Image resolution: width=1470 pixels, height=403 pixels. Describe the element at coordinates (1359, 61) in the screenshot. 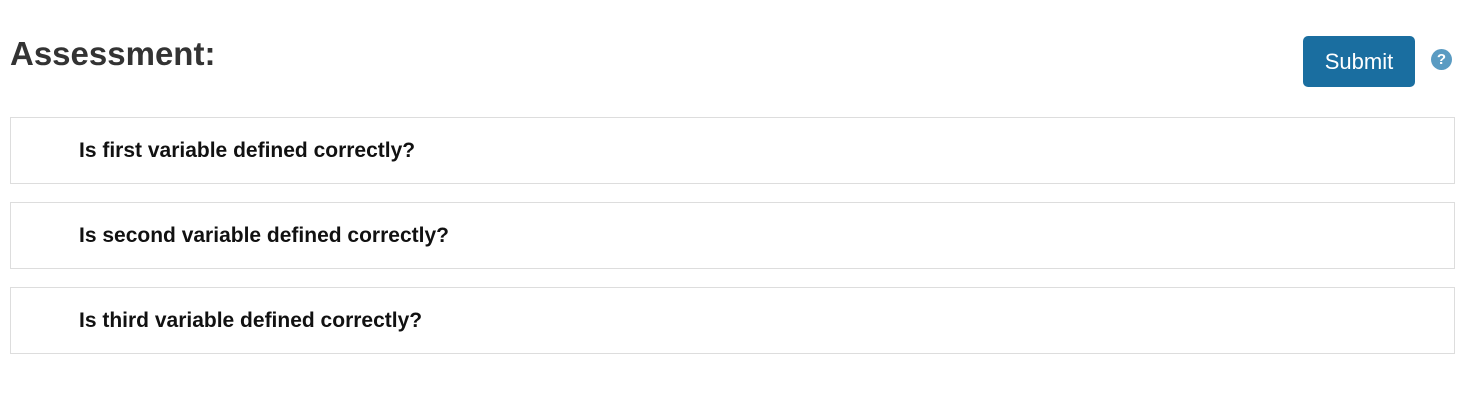

I see `submit-button: Submit` at that location.